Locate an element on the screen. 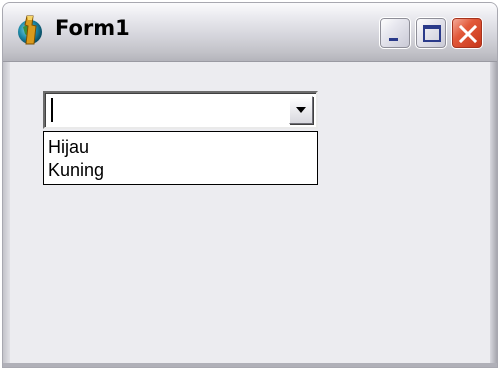 The image size is (500, 370). chevron-down-icon is located at coordinates (301, 110).